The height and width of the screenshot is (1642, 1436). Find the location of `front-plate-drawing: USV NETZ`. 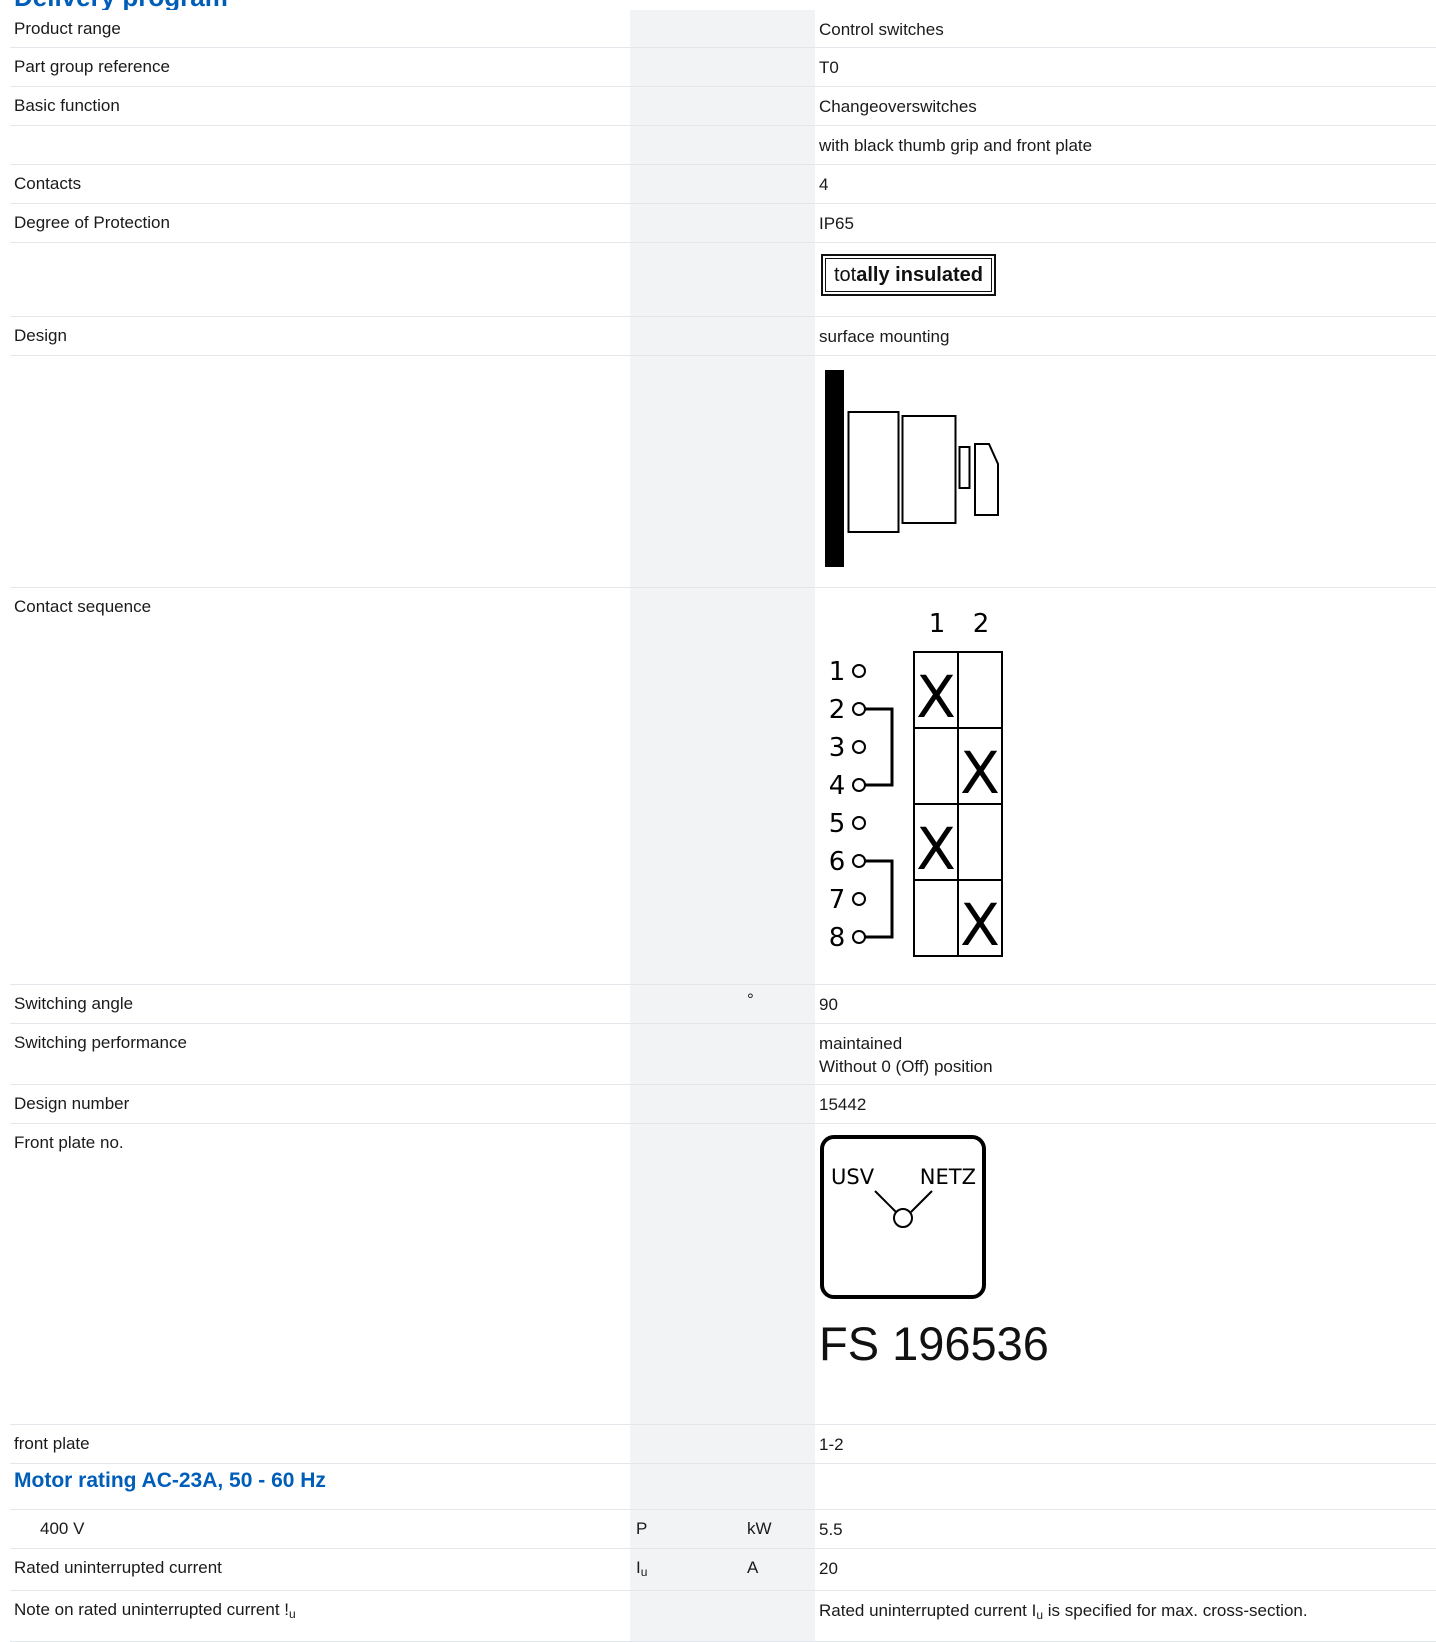

front-plate-drawing: USV NETZ is located at coordinates (903, 1217).